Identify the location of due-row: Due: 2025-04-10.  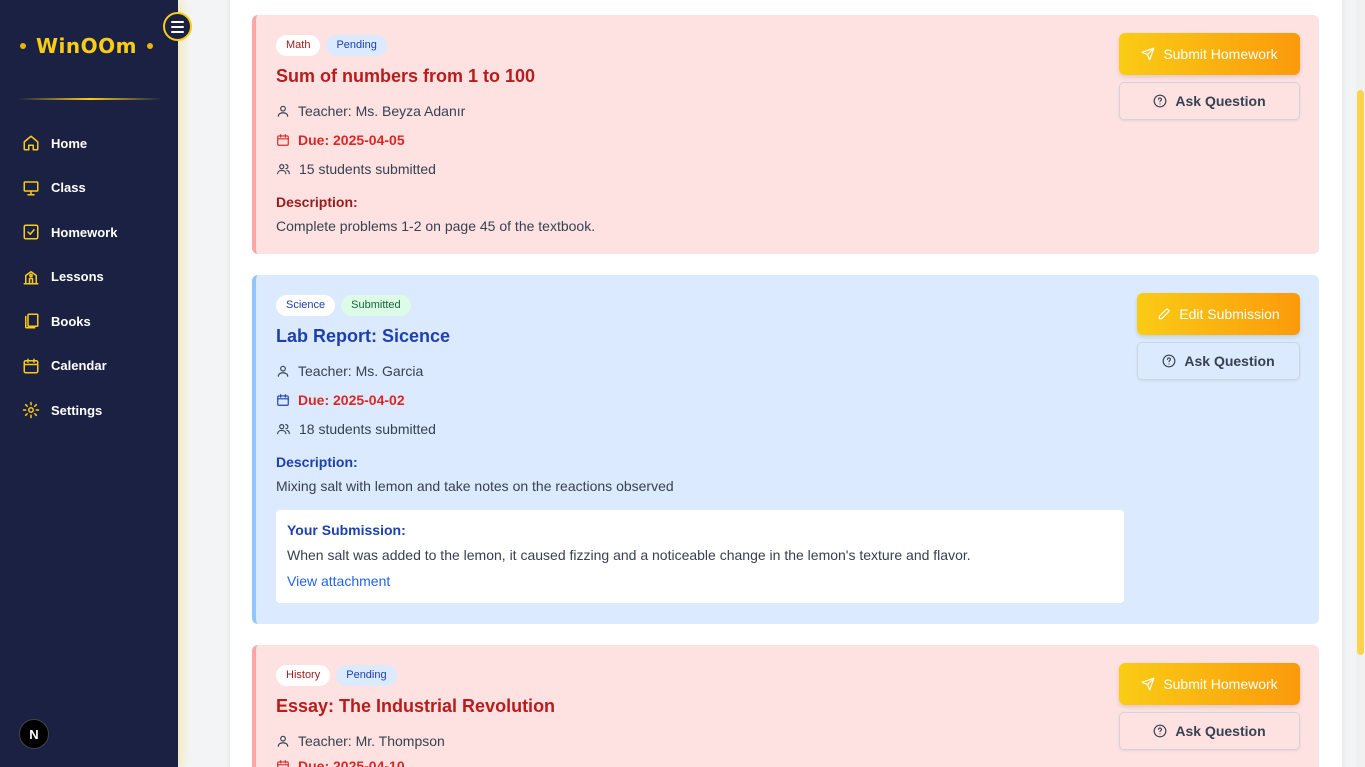
(787, 761).